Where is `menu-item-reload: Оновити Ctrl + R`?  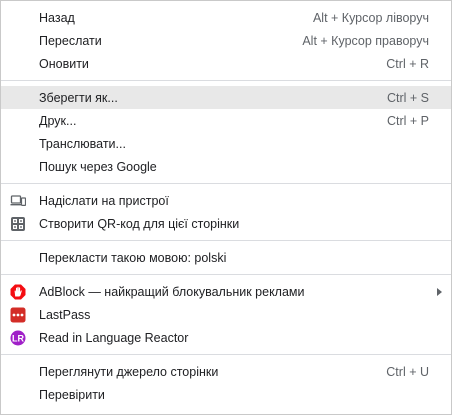 menu-item-reload: Оновити Ctrl + R is located at coordinates (226, 63).